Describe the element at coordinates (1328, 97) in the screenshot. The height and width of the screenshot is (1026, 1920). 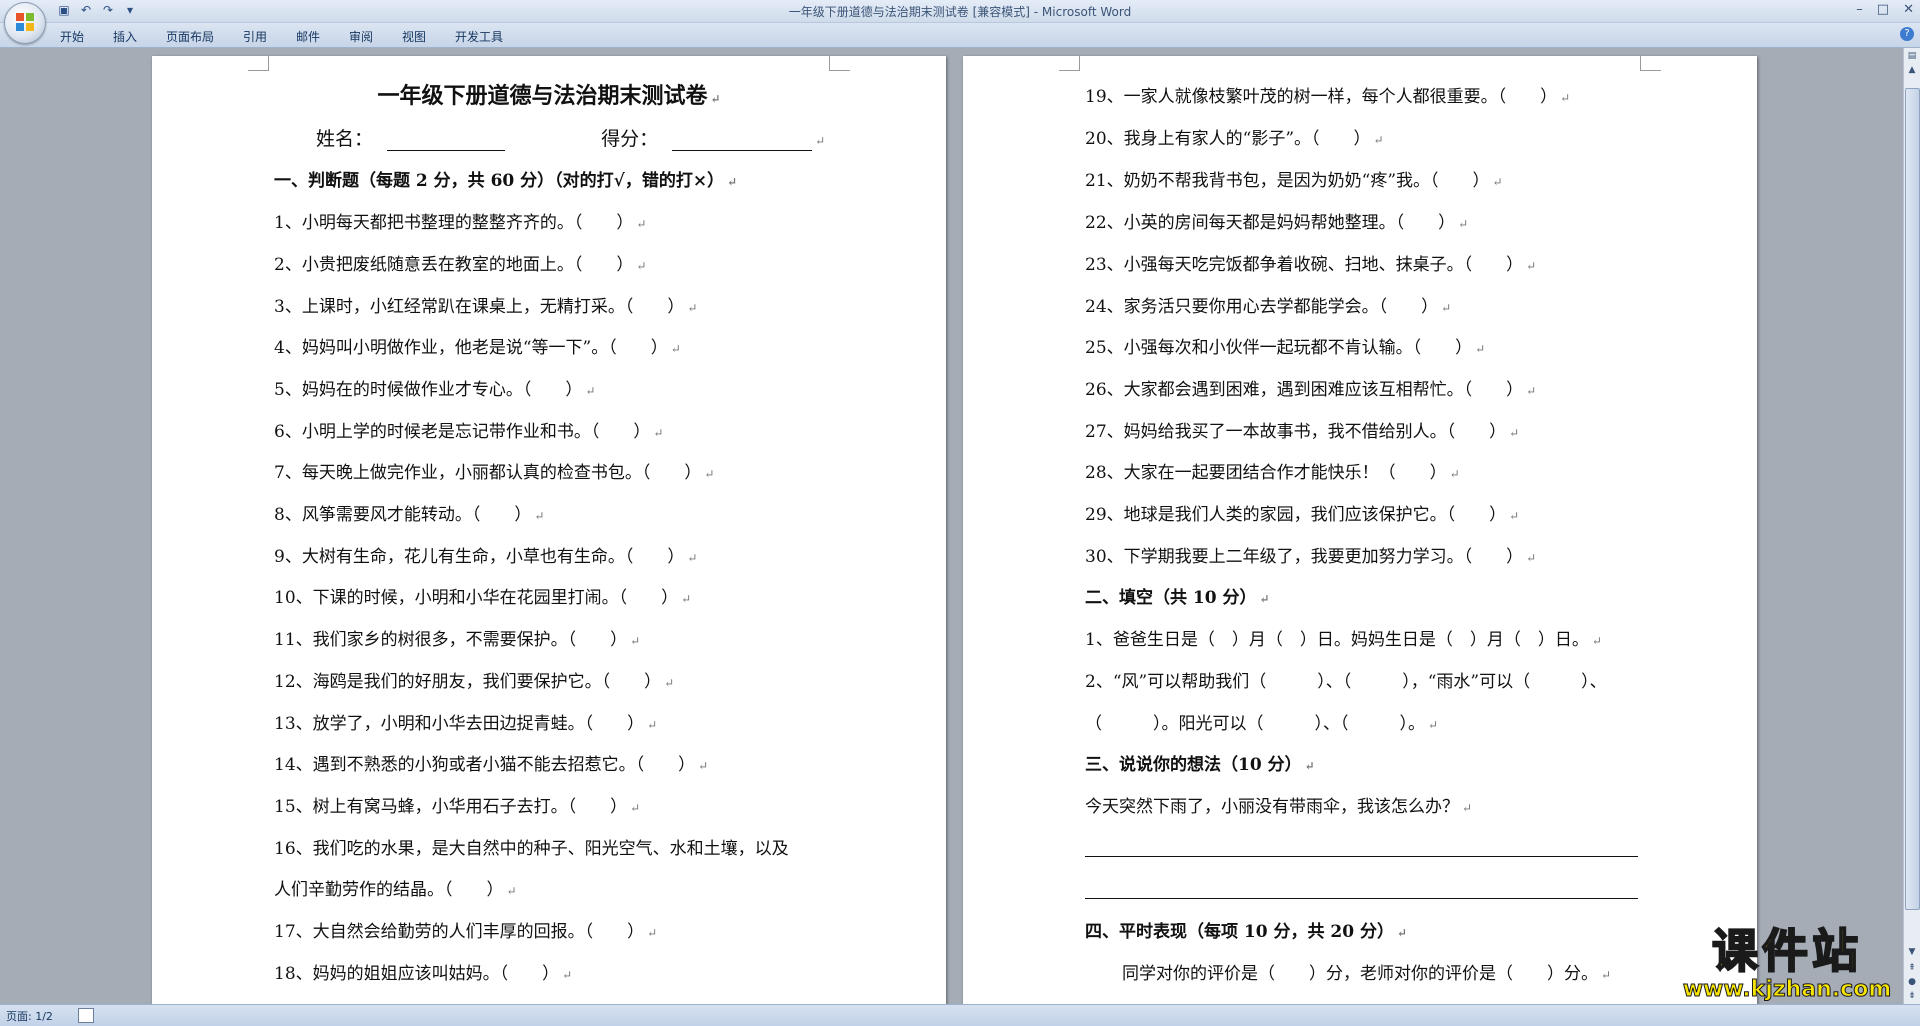
I see `question-item: 19、一家人就像枝繁叶茂的树一样，每个人都很重要。（ ） ↵` at that location.